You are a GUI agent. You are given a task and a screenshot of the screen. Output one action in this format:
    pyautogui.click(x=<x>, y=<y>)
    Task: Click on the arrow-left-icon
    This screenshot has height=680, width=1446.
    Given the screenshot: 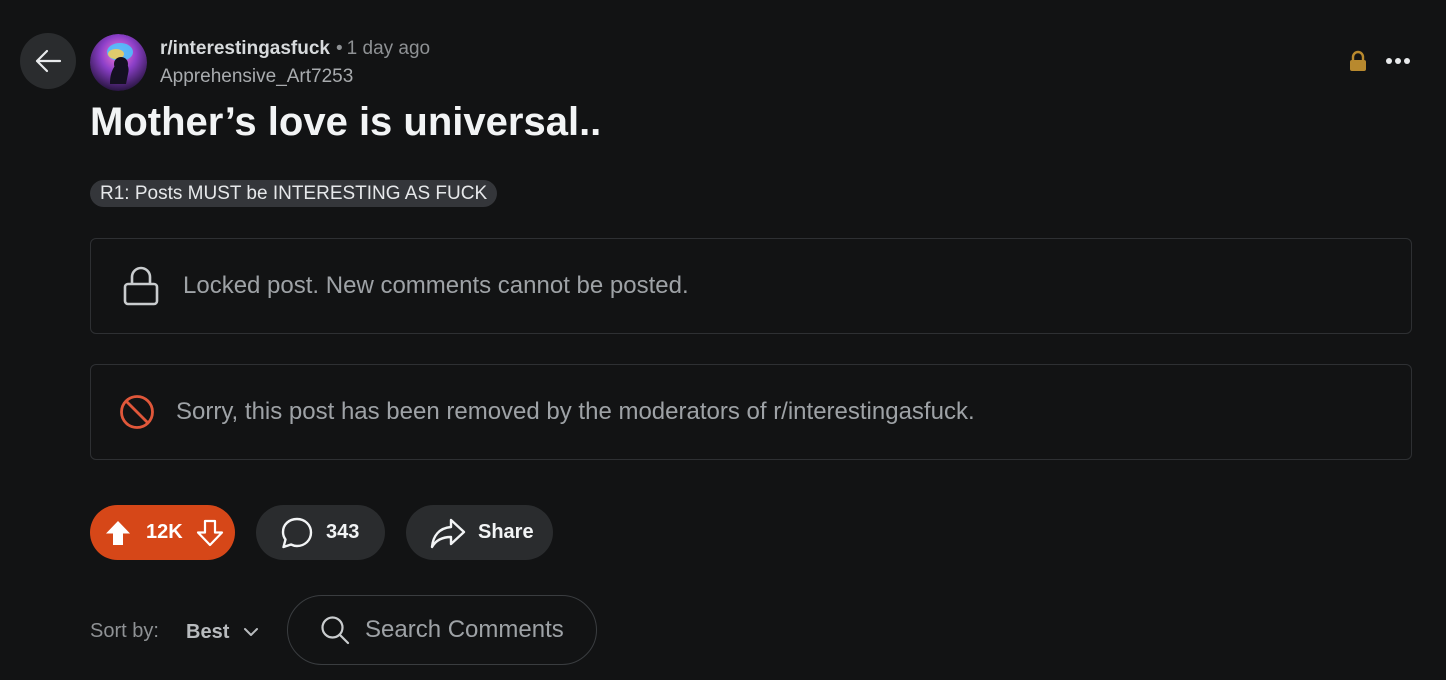 What is the action you would take?
    pyautogui.click(x=48, y=61)
    